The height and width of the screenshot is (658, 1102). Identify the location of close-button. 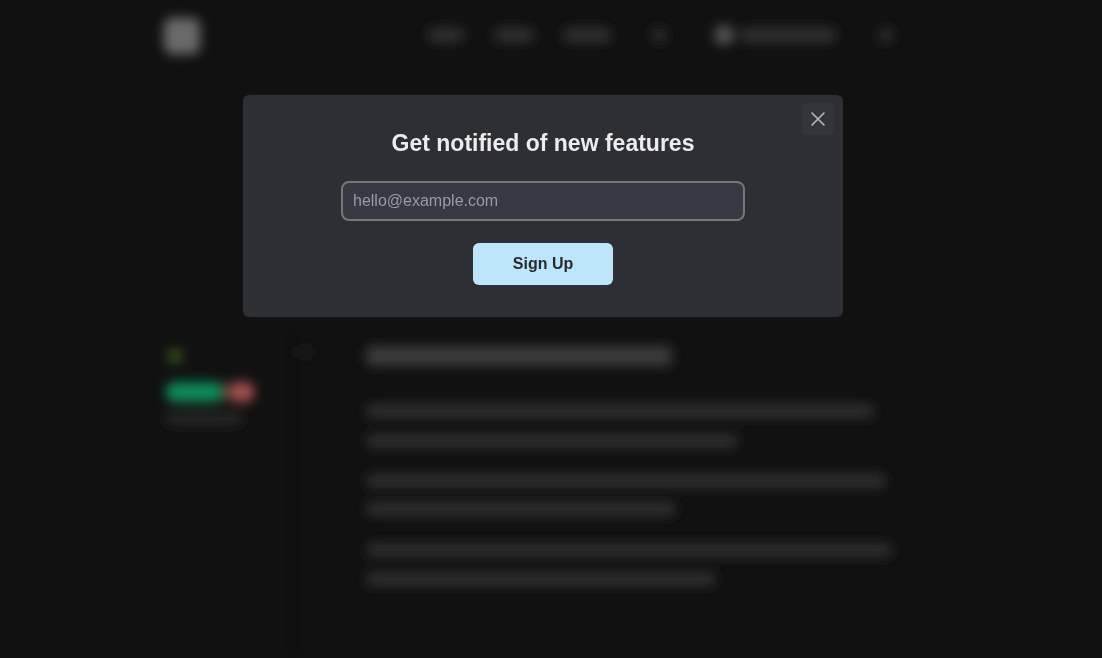
(818, 119).